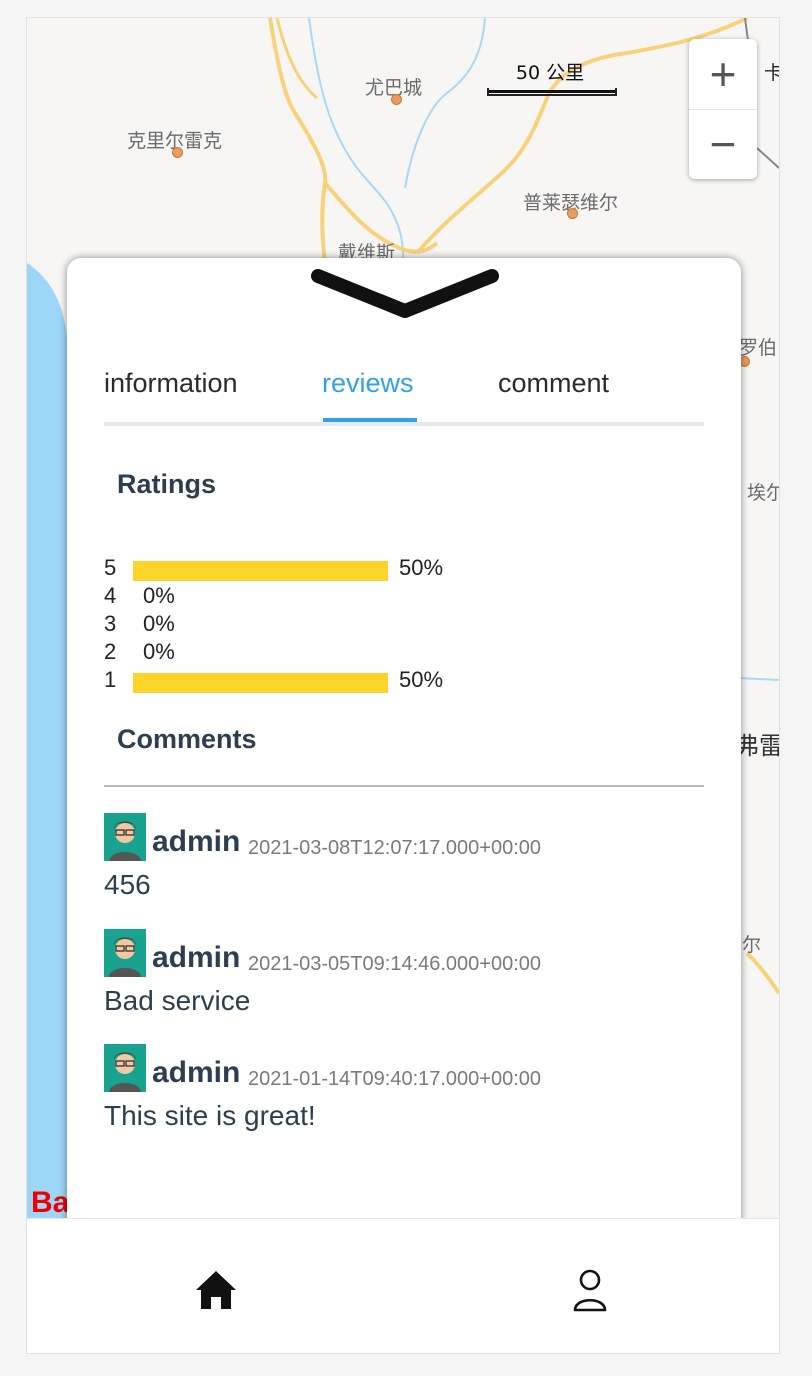 The width and height of the screenshot is (812, 1376). I want to click on zoom-control: + −, so click(723, 109).